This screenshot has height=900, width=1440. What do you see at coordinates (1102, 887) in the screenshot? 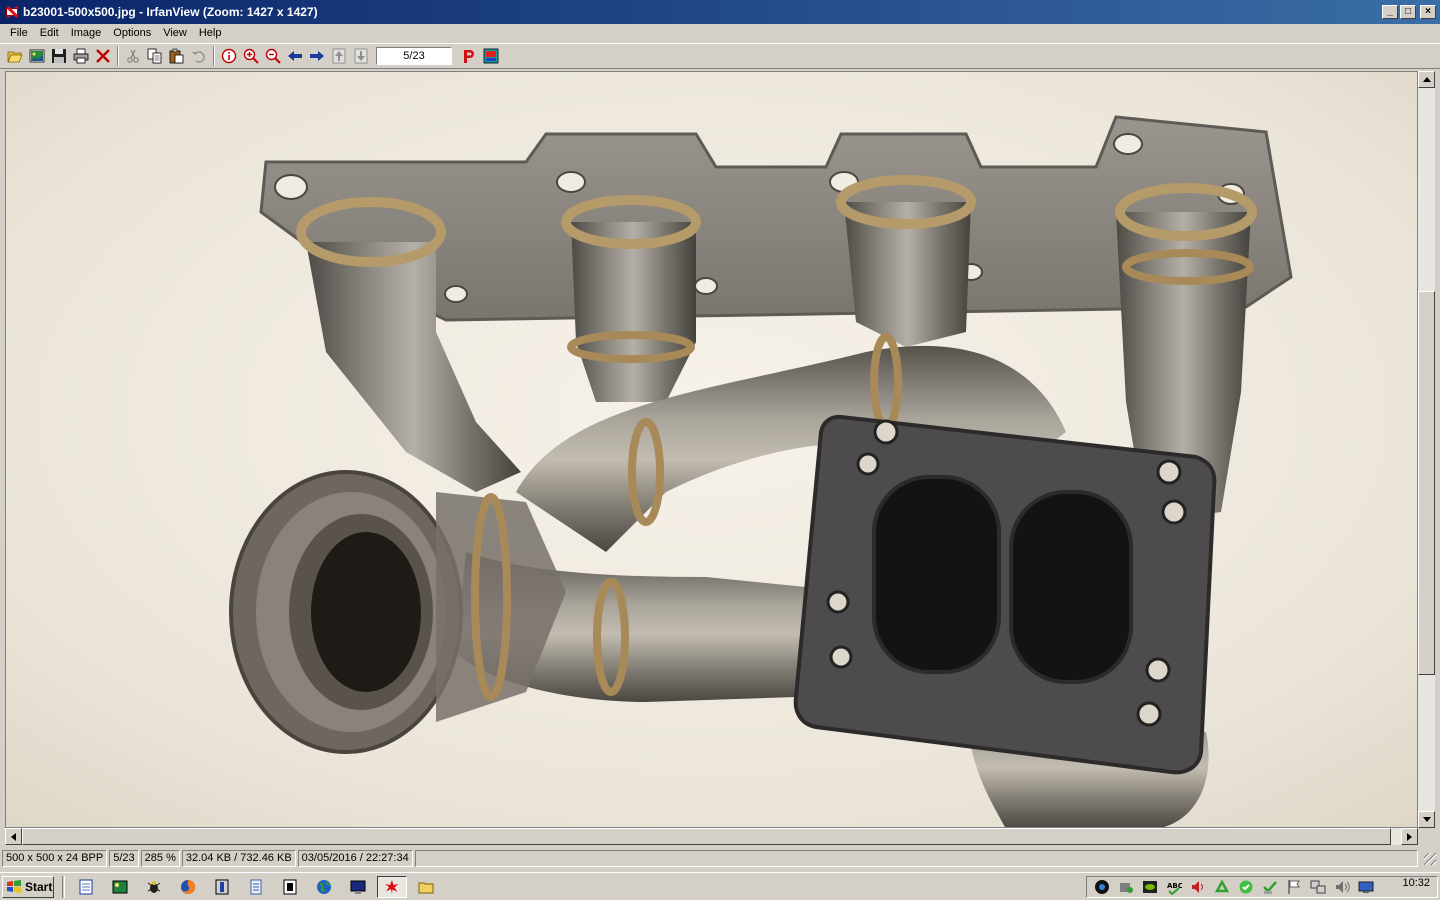
I see `tray-media-icon` at bounding box center [1102, 887].